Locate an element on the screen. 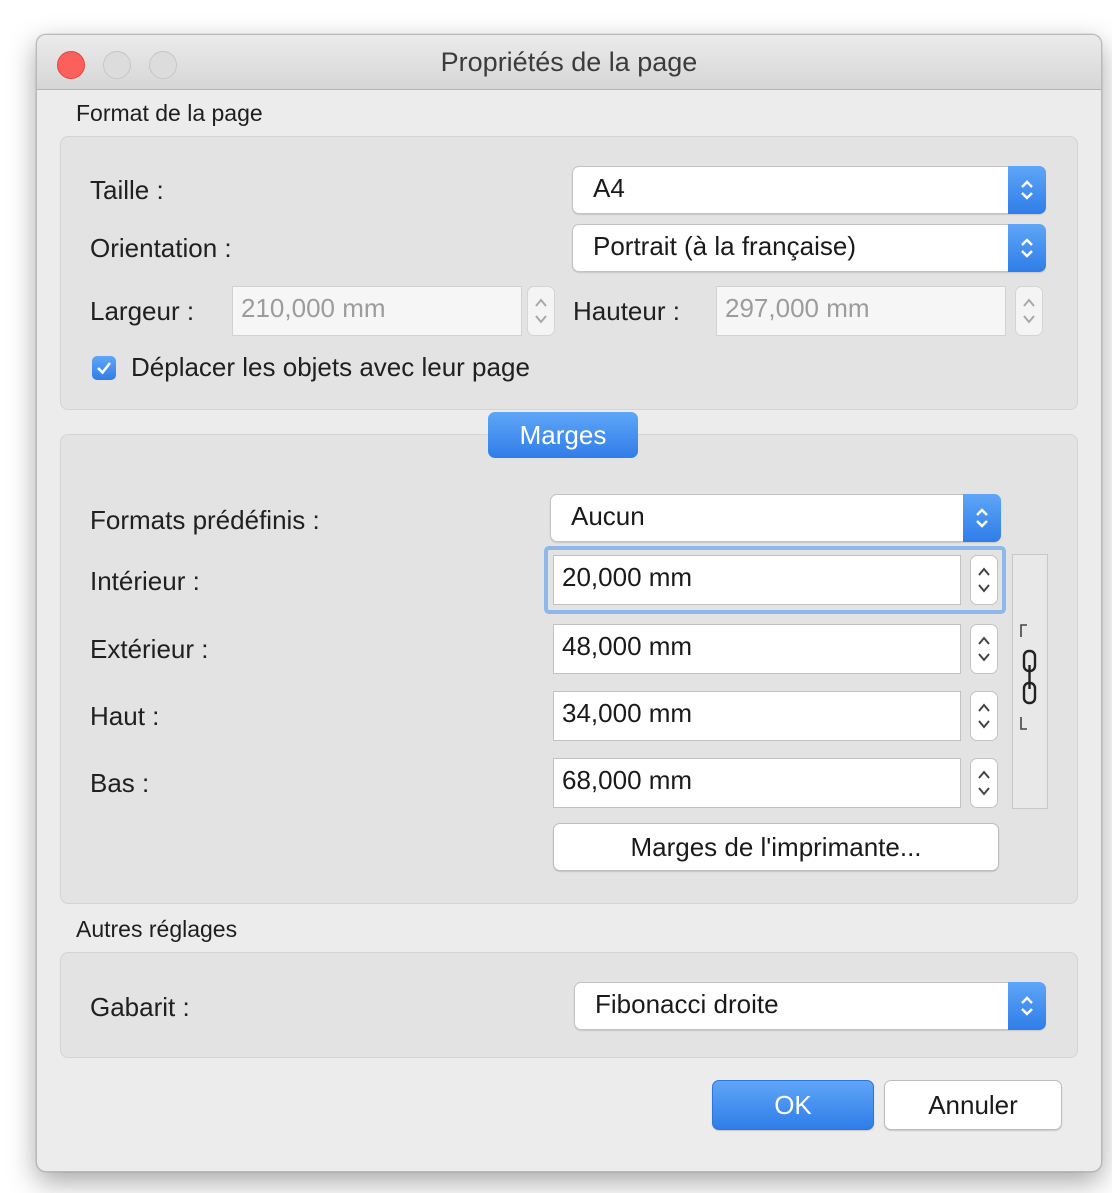 The width and height of the screenshot is (1112, 1193). margins-tab: Marges is located at coordinates (563, 435).